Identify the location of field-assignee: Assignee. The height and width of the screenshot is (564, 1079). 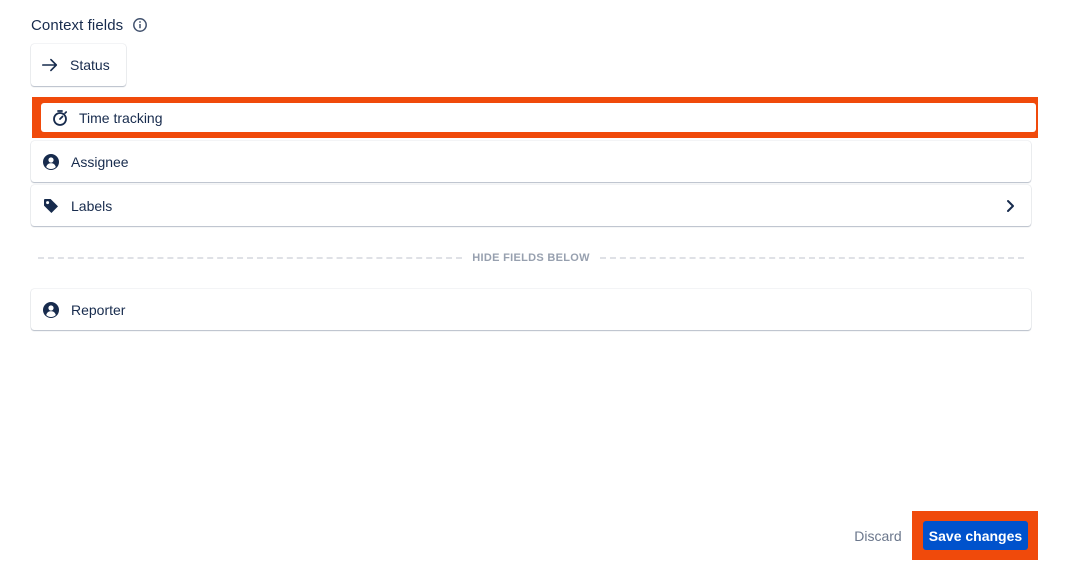
(531, 161).